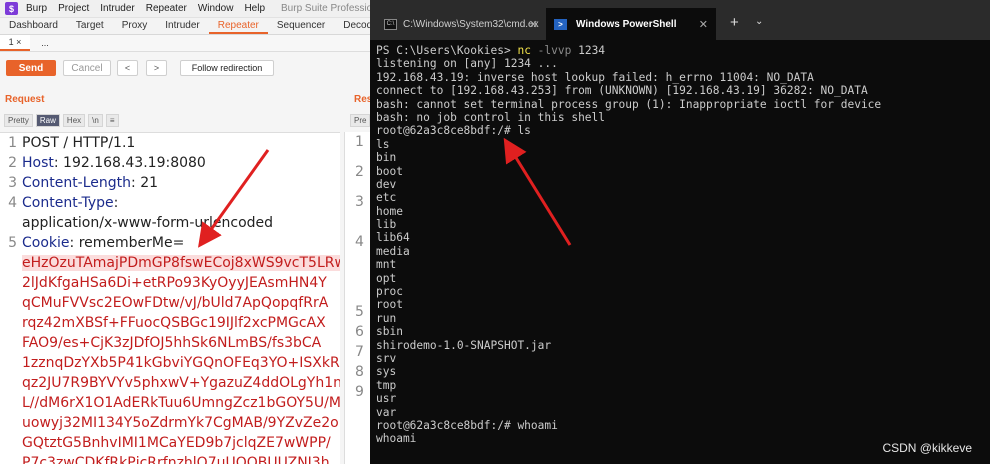  What do you see at coordinates (389, 305) in the screenshot?
I see `terminal-output-line: root` at bounding box center [389, 305].